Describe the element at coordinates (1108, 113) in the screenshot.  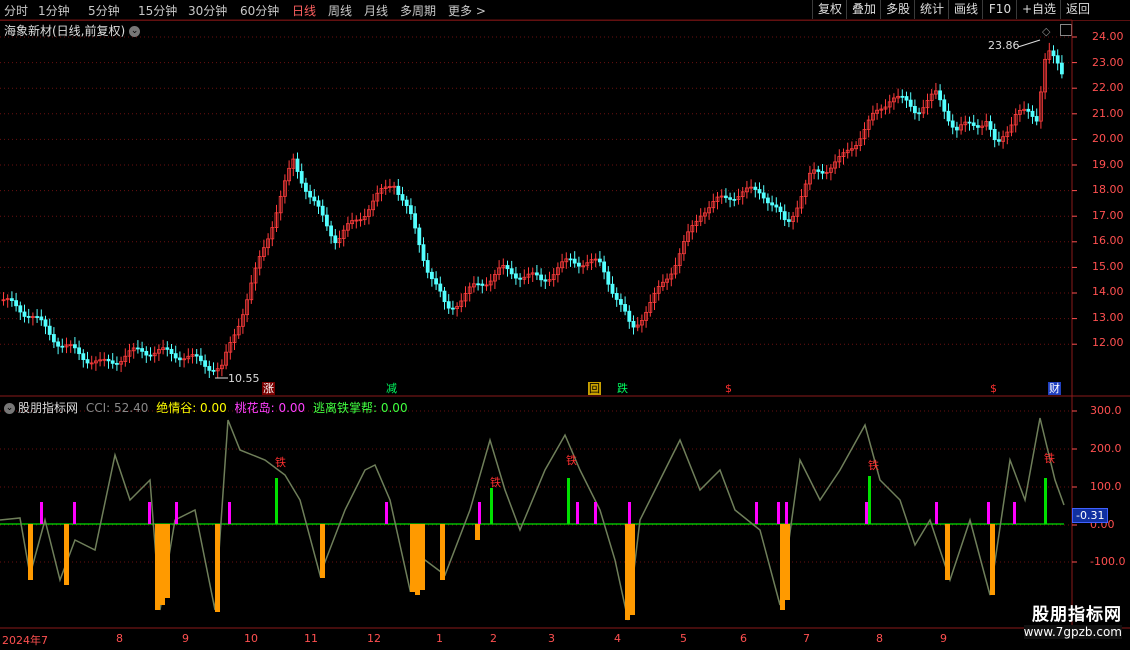
I see `price-tick: 21.00` at that location.